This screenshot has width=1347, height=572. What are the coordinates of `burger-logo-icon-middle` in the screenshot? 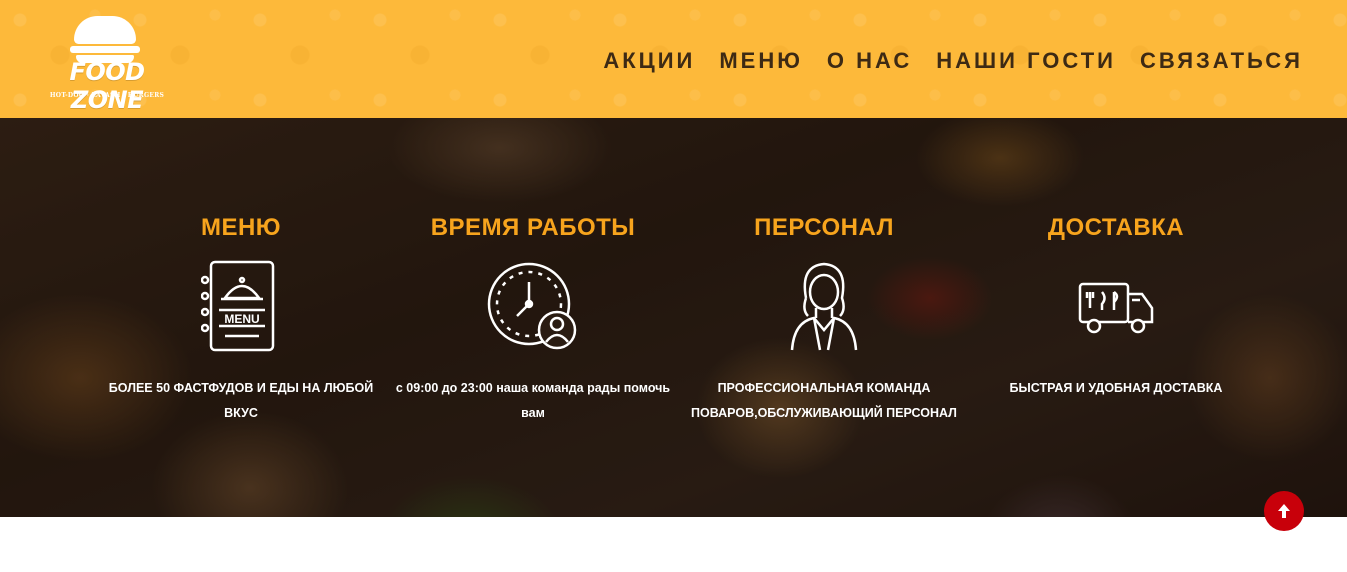 It's located at (105, 49).